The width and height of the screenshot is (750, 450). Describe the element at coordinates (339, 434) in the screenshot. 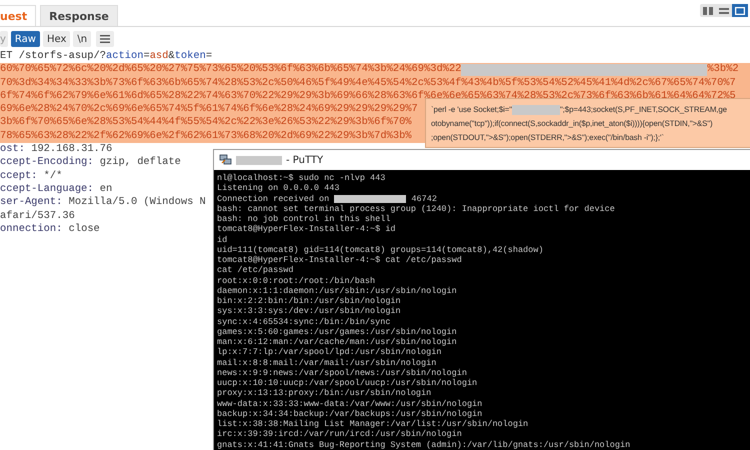

I see `terminal-text: irc:x:39:39:ircd:/var/run/ircd:/usr/sbin/nologin` at that location.